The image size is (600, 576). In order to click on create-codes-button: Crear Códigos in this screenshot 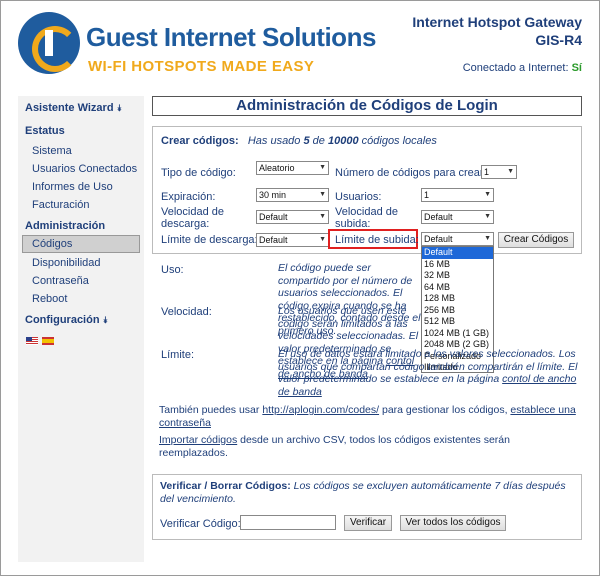, I will do `click(536, 240)`.